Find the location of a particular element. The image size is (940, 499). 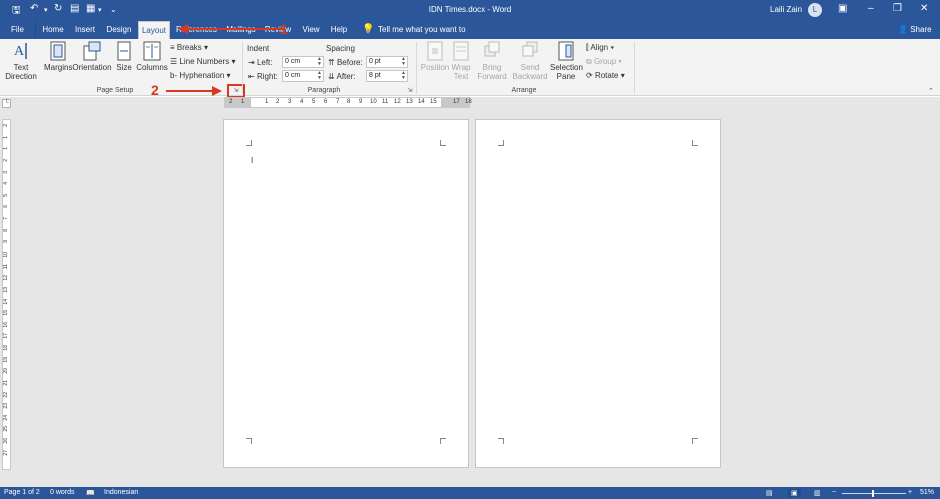

zoom-slider is located at coordinates (874, 493).